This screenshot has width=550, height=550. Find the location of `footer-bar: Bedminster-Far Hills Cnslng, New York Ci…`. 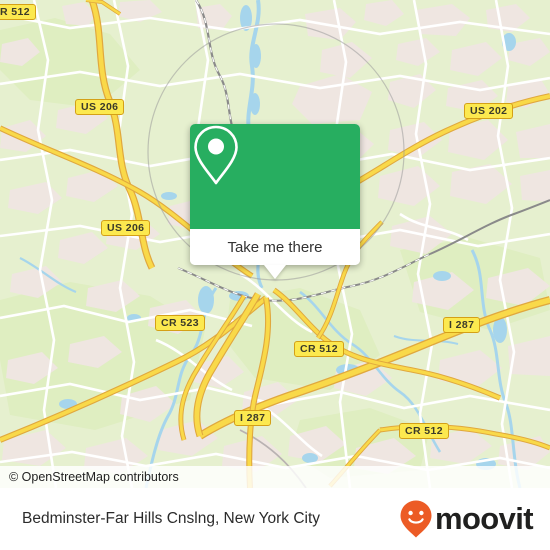

footer-bar: Bedminster-Far Hills Cnslng, New York Ci… is located at coordinates (275, 519).